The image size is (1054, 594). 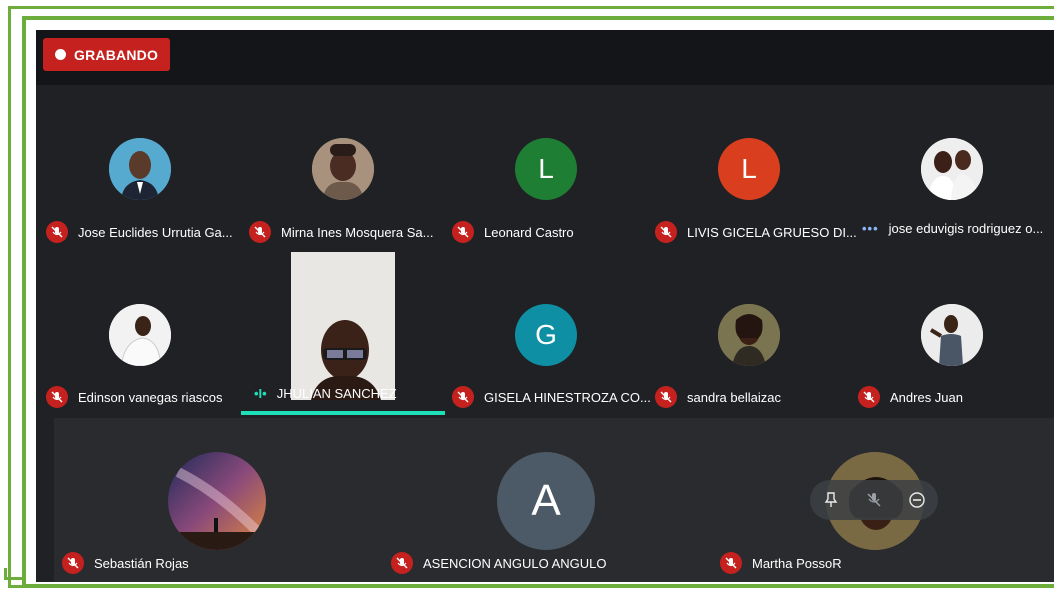 What do you see at coordinates (141, 563) in the screenshot?
I see `participant-name: Sebastián Rojas` at bounding box center [141, 563].